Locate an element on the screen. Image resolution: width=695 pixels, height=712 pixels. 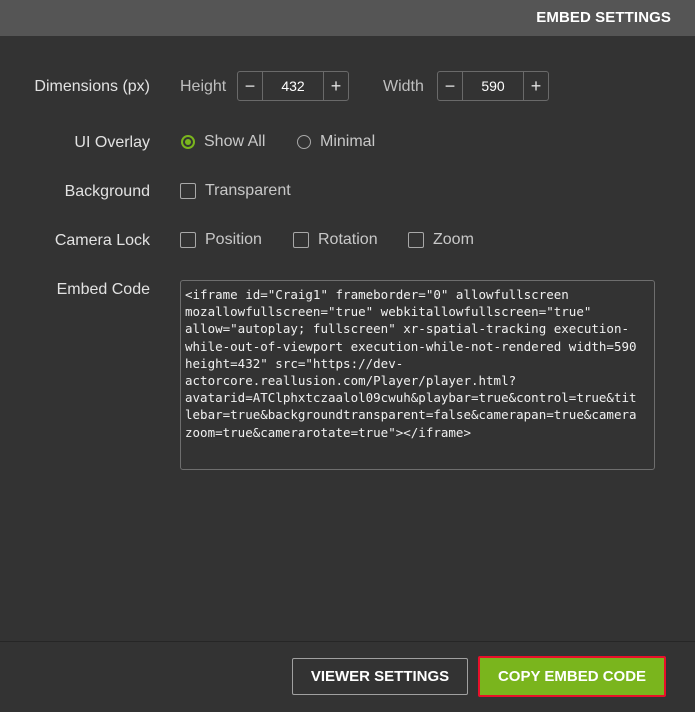
show-all-radio is located at coordinates (188, 142).